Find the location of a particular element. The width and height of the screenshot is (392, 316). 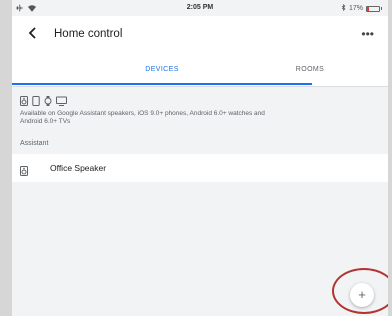

device-name: Office Speaker is located at coordinates (78, 168).